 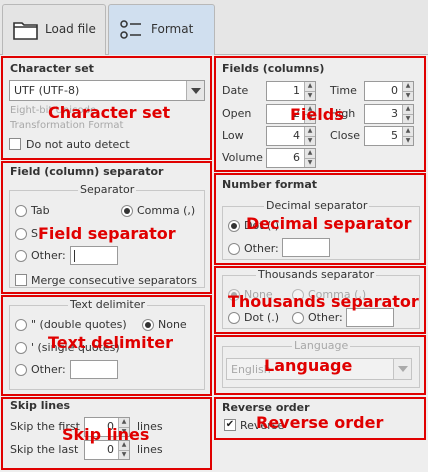 I want to click on thousands-separator-overlay-label: Thousands separator, so click(x=323, y=301).